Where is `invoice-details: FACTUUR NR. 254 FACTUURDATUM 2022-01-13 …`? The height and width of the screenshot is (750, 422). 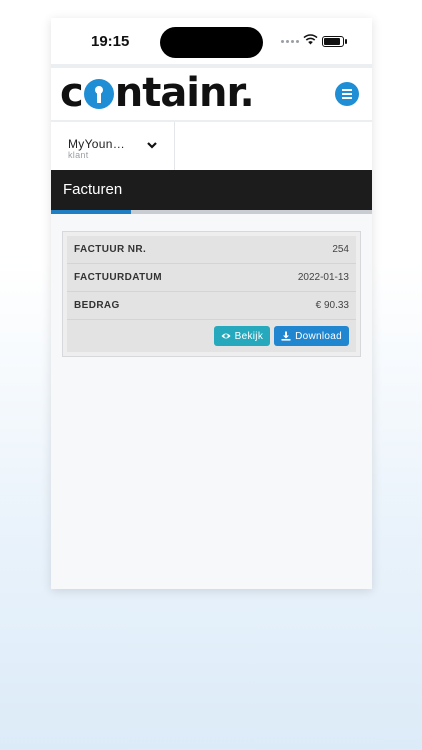
invoice-details: FACTUUR NR. 254 FACTUURDATUM 2022-01-13 … is located at coordinates (211, 294).